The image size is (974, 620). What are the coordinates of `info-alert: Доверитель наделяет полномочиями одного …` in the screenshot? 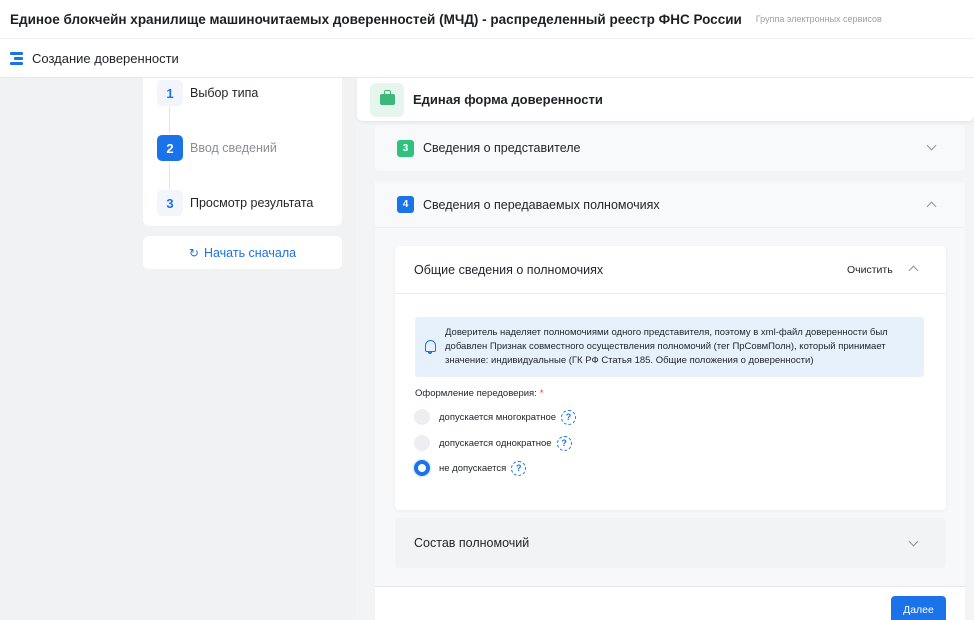 It's located at (669, 347).